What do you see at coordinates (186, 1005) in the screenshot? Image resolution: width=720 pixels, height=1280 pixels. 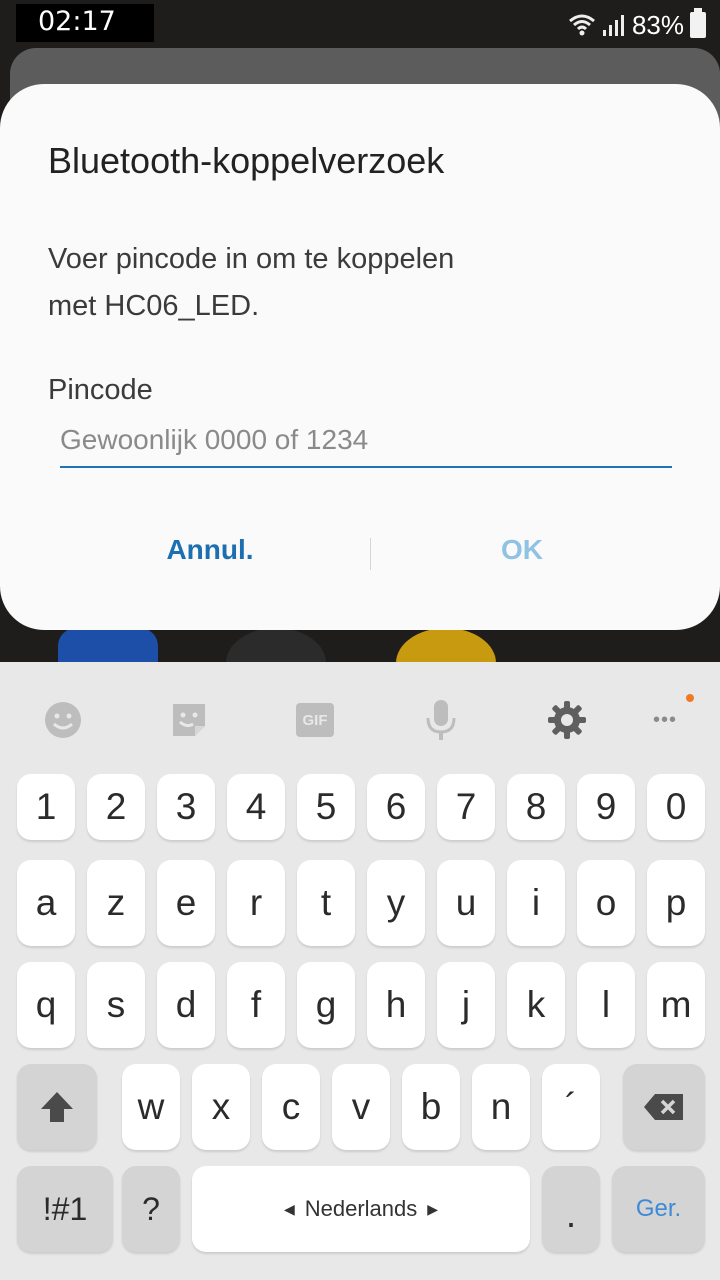 I see `key-d: d` at bounding box center [186, 1005].